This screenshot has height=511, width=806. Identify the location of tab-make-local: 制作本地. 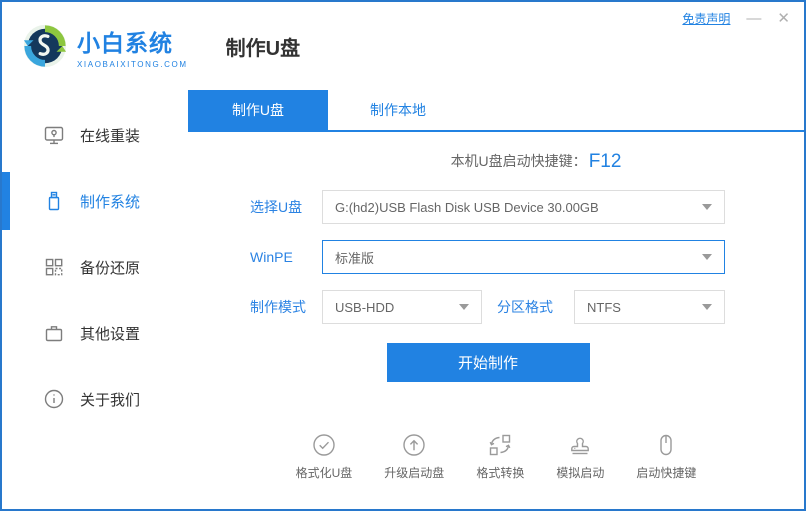
(398, 110).